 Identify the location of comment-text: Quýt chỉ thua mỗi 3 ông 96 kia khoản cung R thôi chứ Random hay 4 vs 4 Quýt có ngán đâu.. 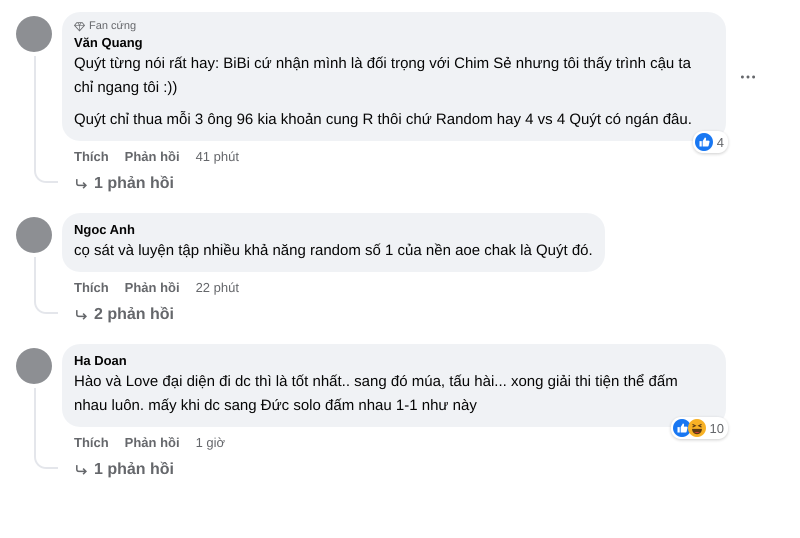
(383, 120).